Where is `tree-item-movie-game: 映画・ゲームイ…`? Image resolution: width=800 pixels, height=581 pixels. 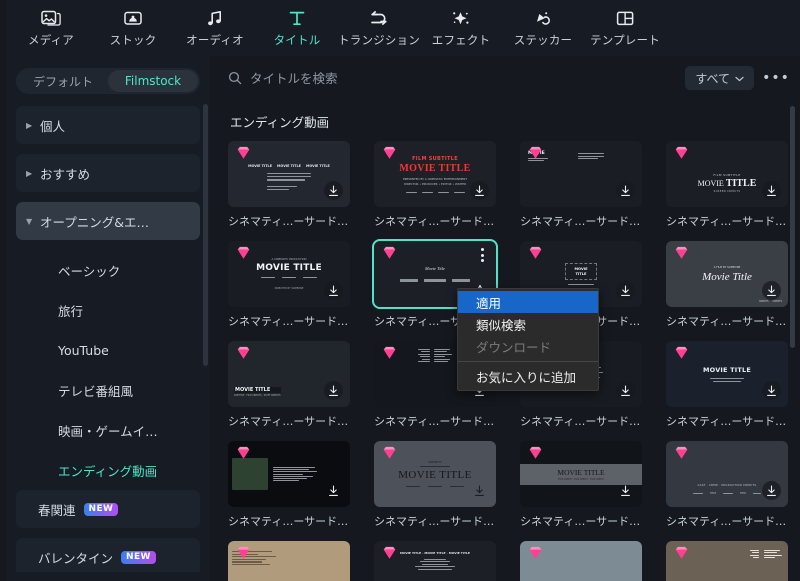
tree-item-movie-game: 映画・ゲームイ… is located at coordinates (108, 430).